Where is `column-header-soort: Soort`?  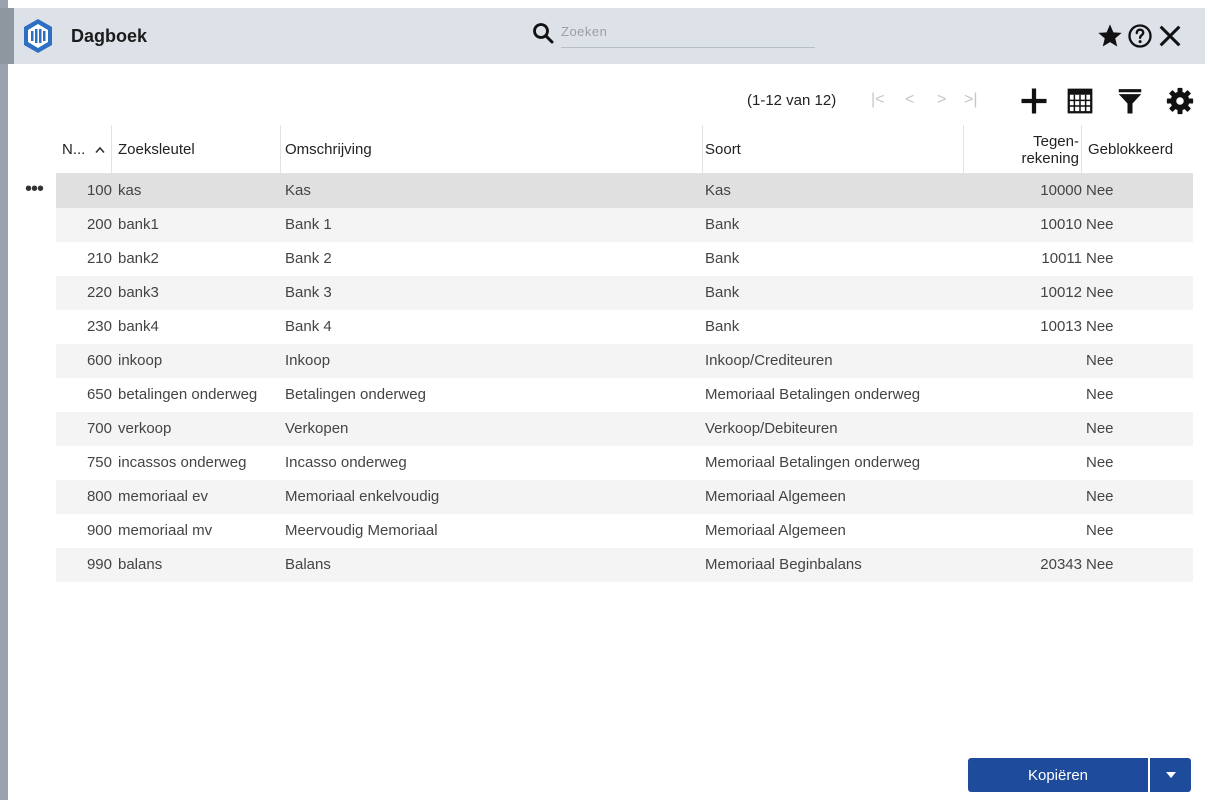
column-header-soort: Soort is located at coordinates (834, 149).